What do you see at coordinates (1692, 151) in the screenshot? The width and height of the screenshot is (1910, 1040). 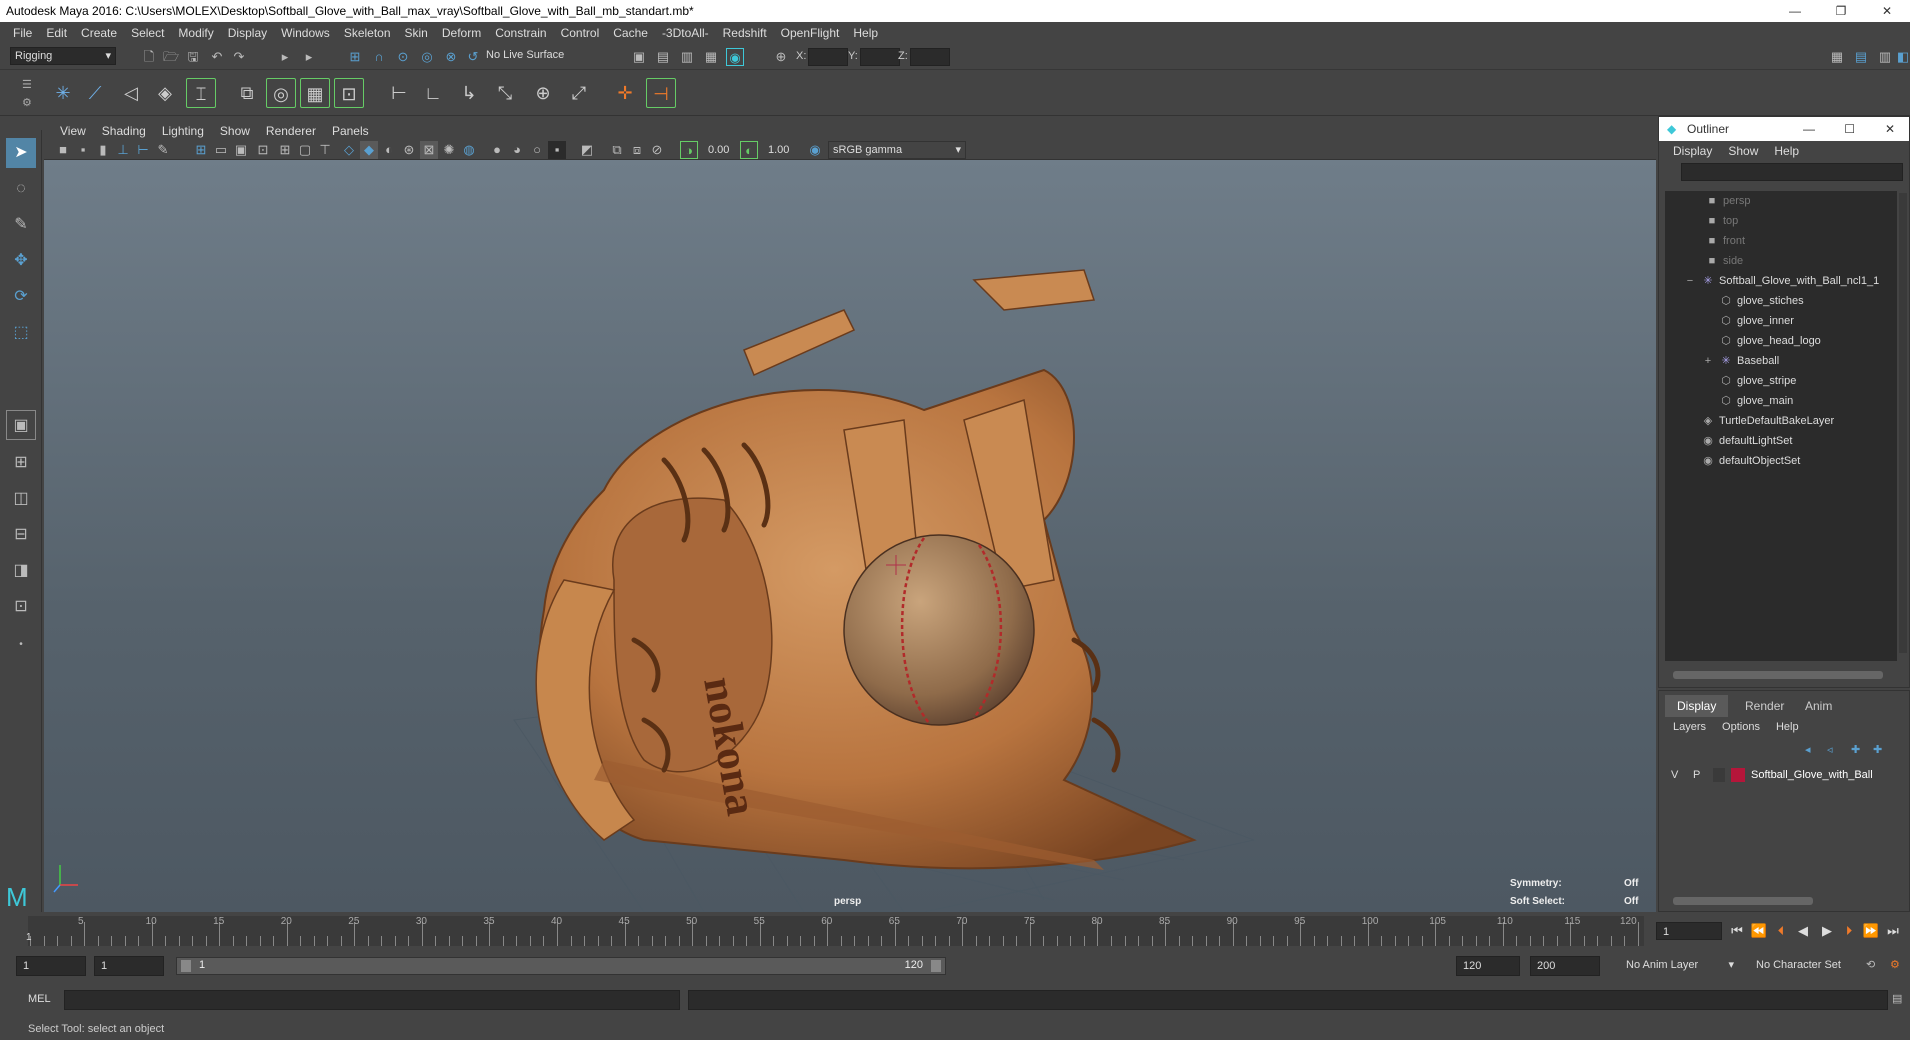 I see `outliner-menu-display: Display` at bounding box center [1692, 151].